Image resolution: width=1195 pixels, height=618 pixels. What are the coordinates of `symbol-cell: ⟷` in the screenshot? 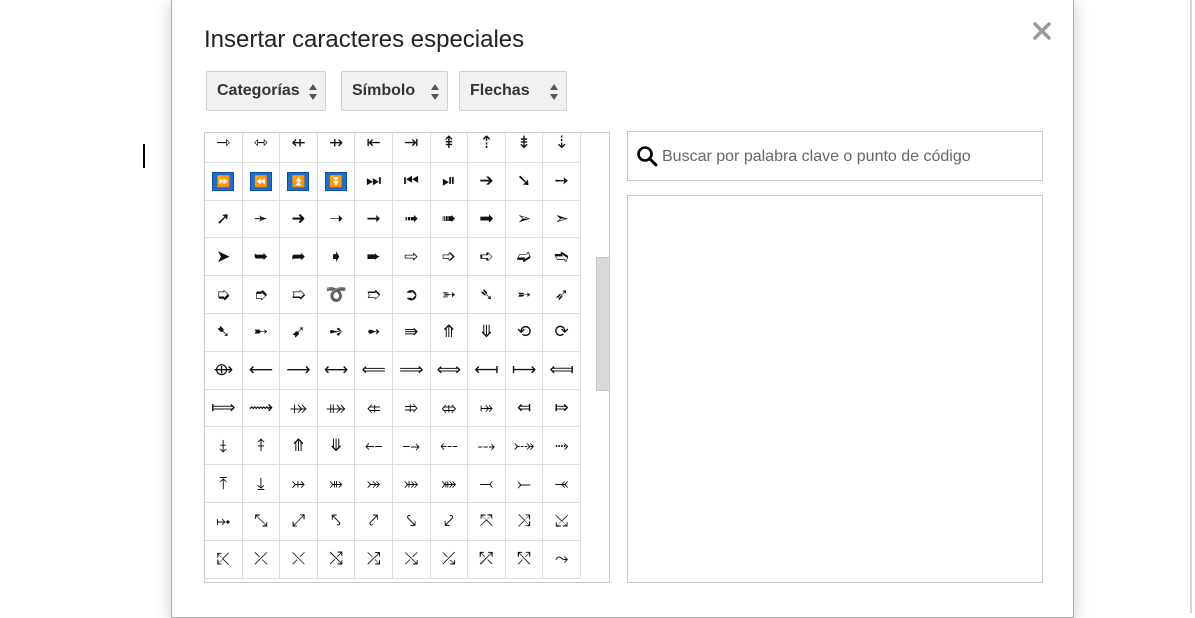 It's located at (336, 370).